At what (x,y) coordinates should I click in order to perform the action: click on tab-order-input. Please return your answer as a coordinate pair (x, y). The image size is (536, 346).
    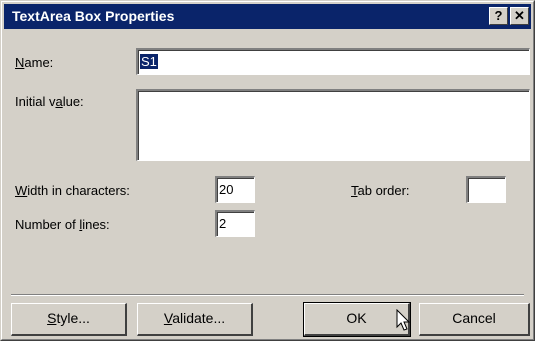
    Looking at the image, I should click on (486, 189).